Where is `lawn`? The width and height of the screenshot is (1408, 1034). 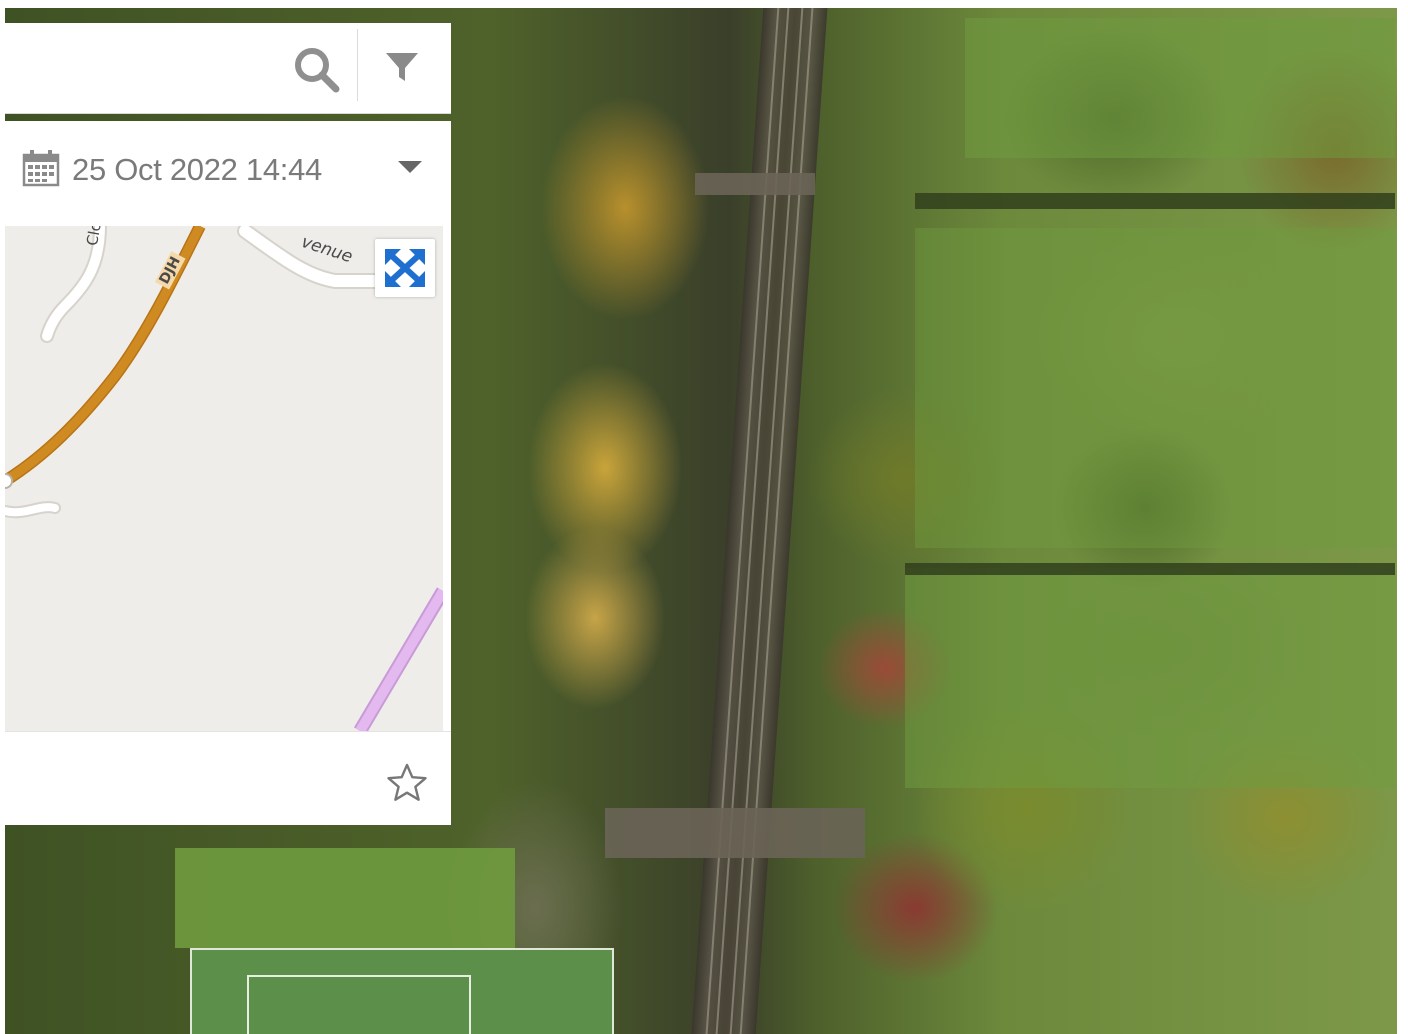 lawn is located at coordinates (345, 898).